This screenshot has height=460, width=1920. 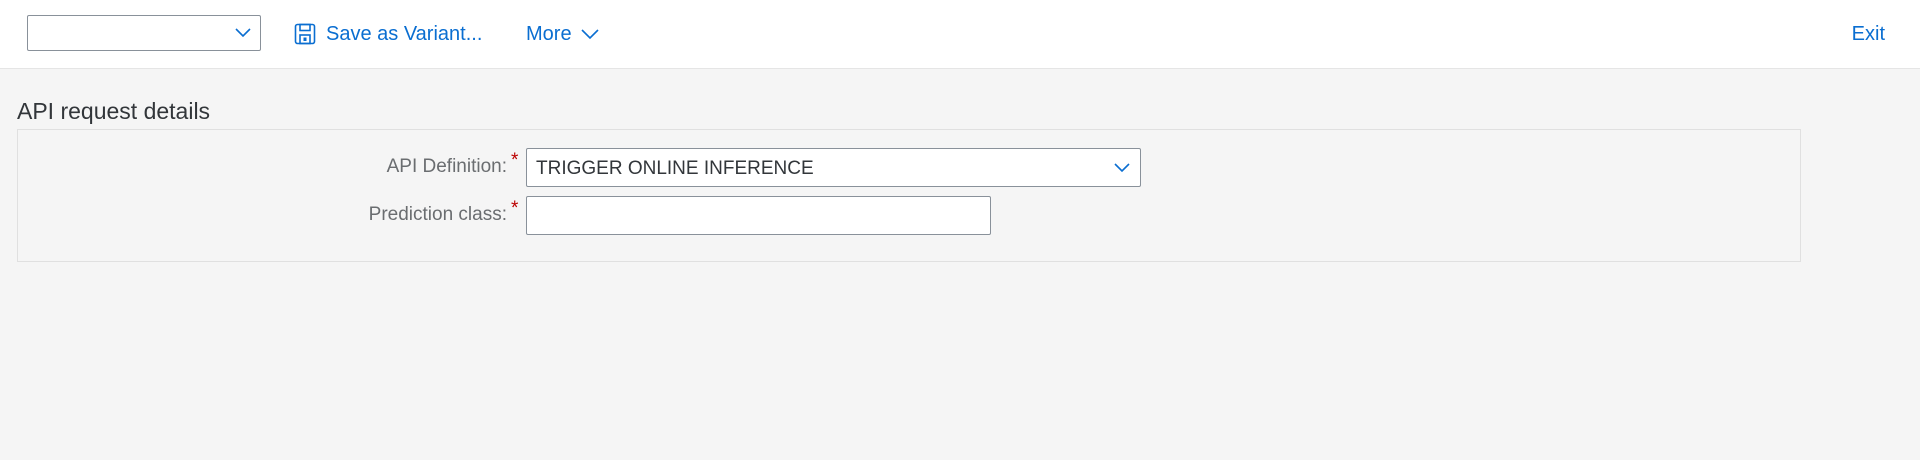 I want to click on more-button: More, so click(x=563, y=34).